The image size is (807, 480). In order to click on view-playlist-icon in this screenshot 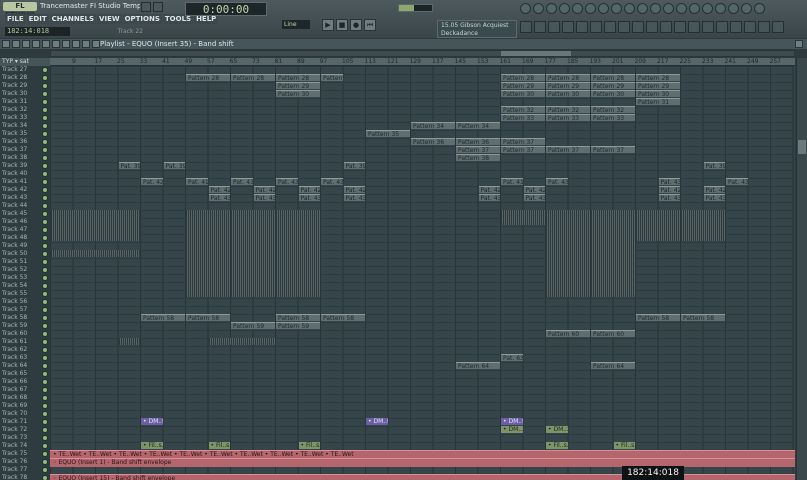, I will do `click(526, 27)`.